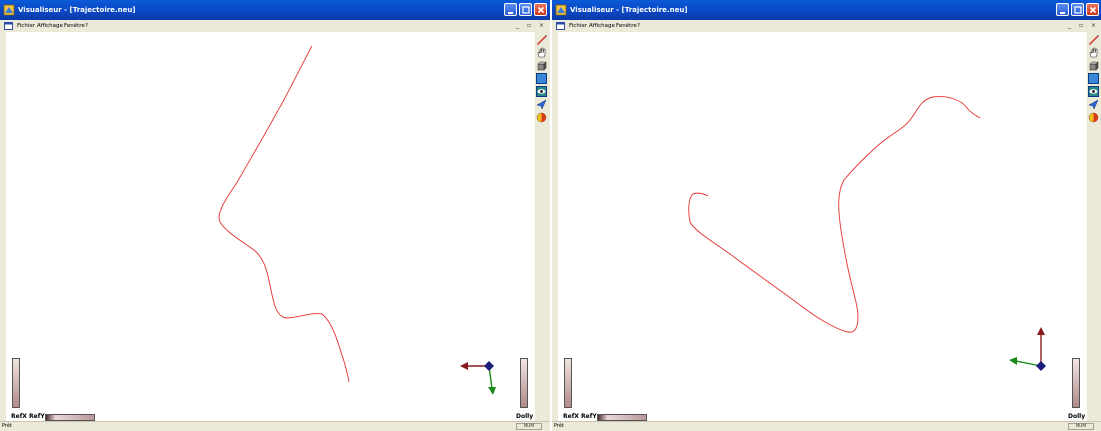  What do you see at coordinates (464, 366) in the screenshot?
I see `axis-x-head` at bounding box center [464, 366].